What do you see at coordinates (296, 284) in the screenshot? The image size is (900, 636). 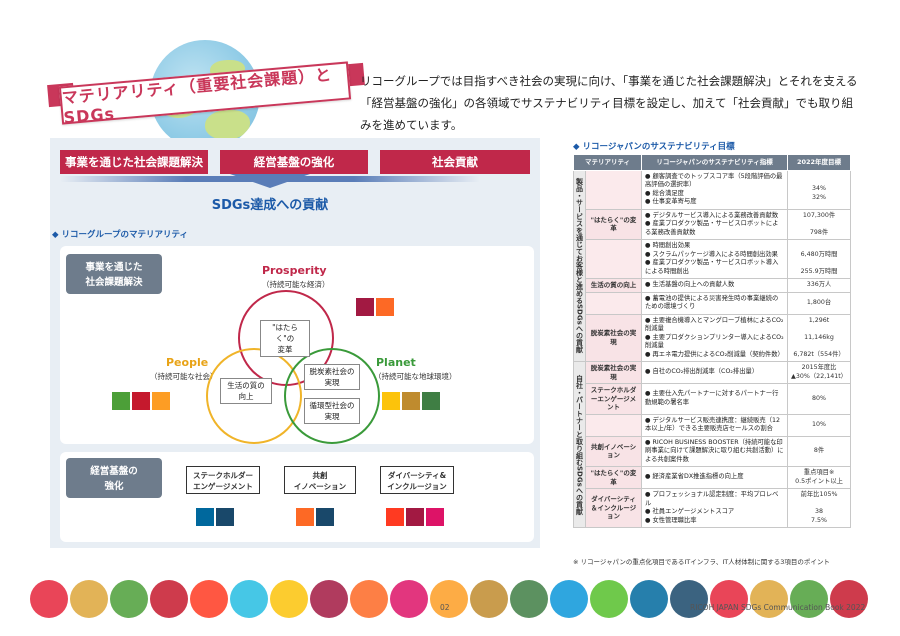 I see `prosperity-sub: （持続可能な経済）` at bounding box center [296, 284].